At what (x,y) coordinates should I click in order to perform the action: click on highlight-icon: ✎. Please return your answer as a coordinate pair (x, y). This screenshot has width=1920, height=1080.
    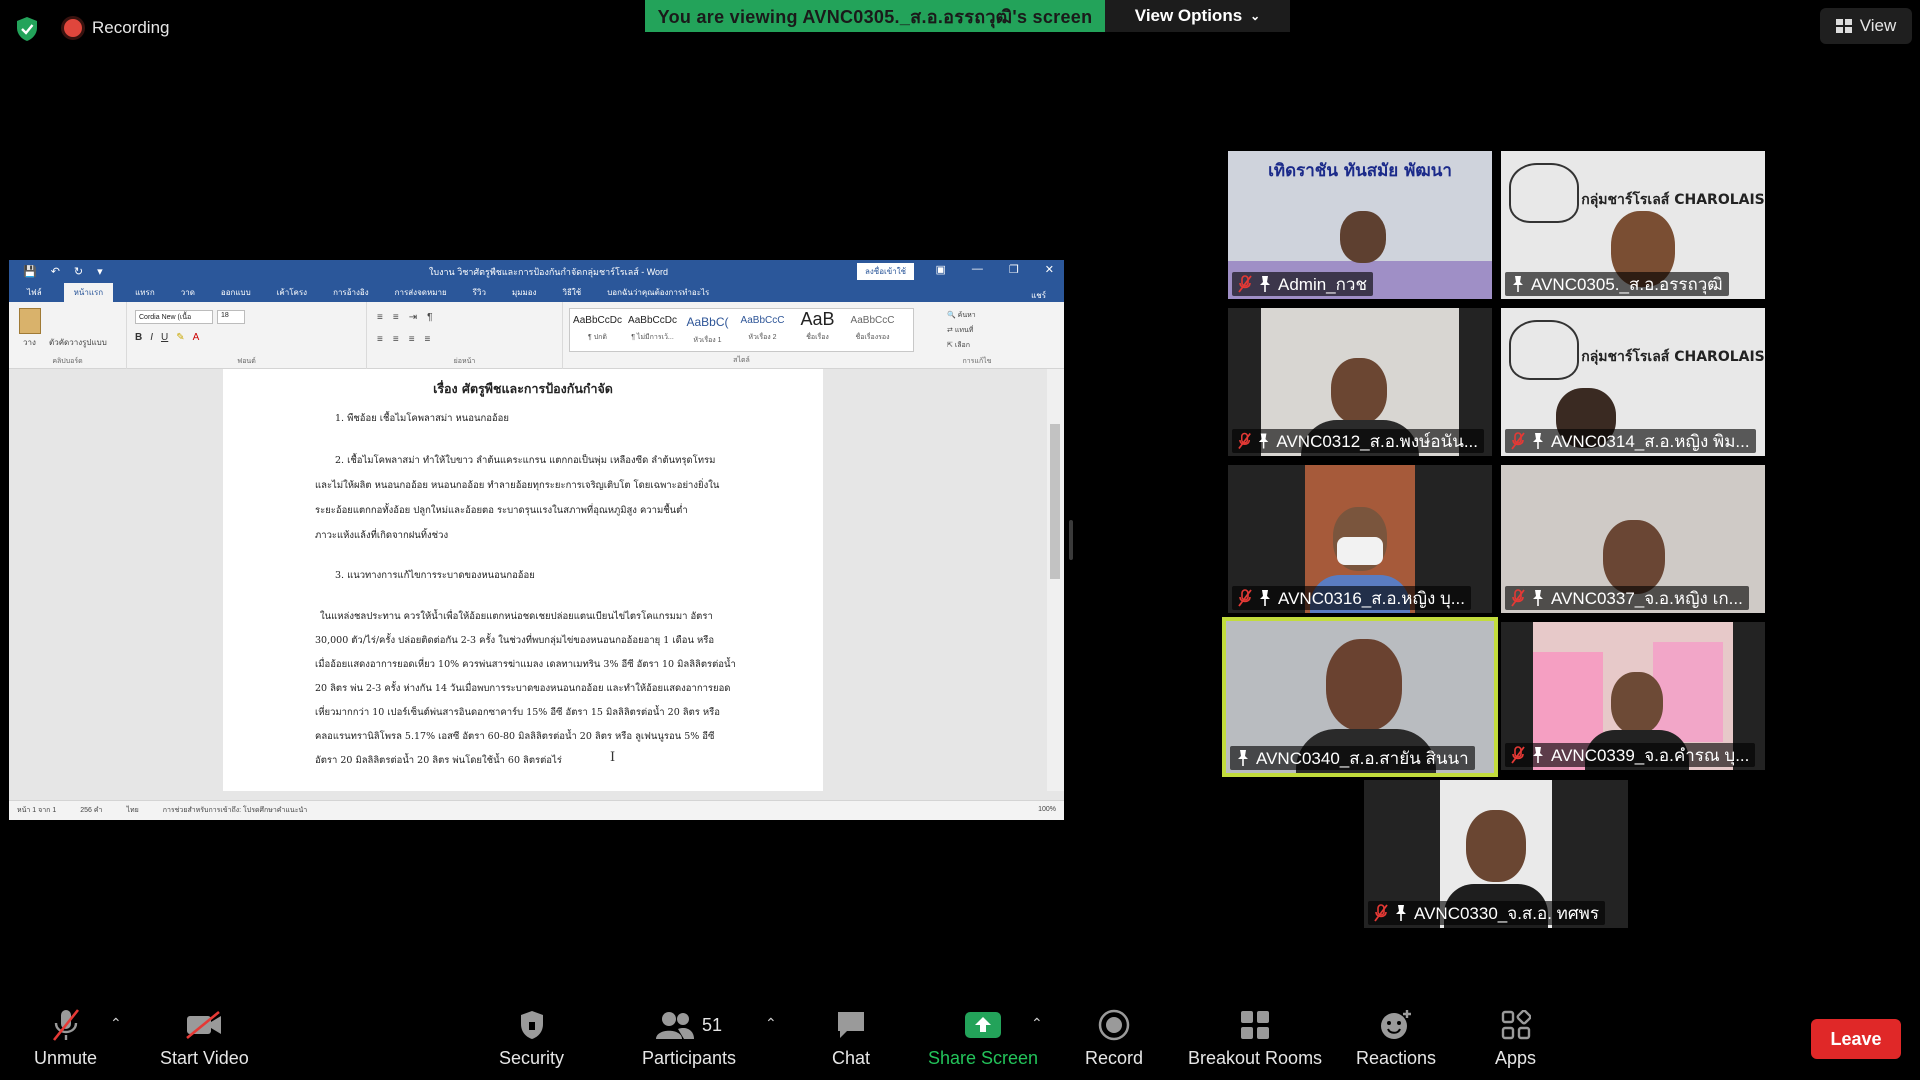
    Looking at the image, I should click on (180, 337).